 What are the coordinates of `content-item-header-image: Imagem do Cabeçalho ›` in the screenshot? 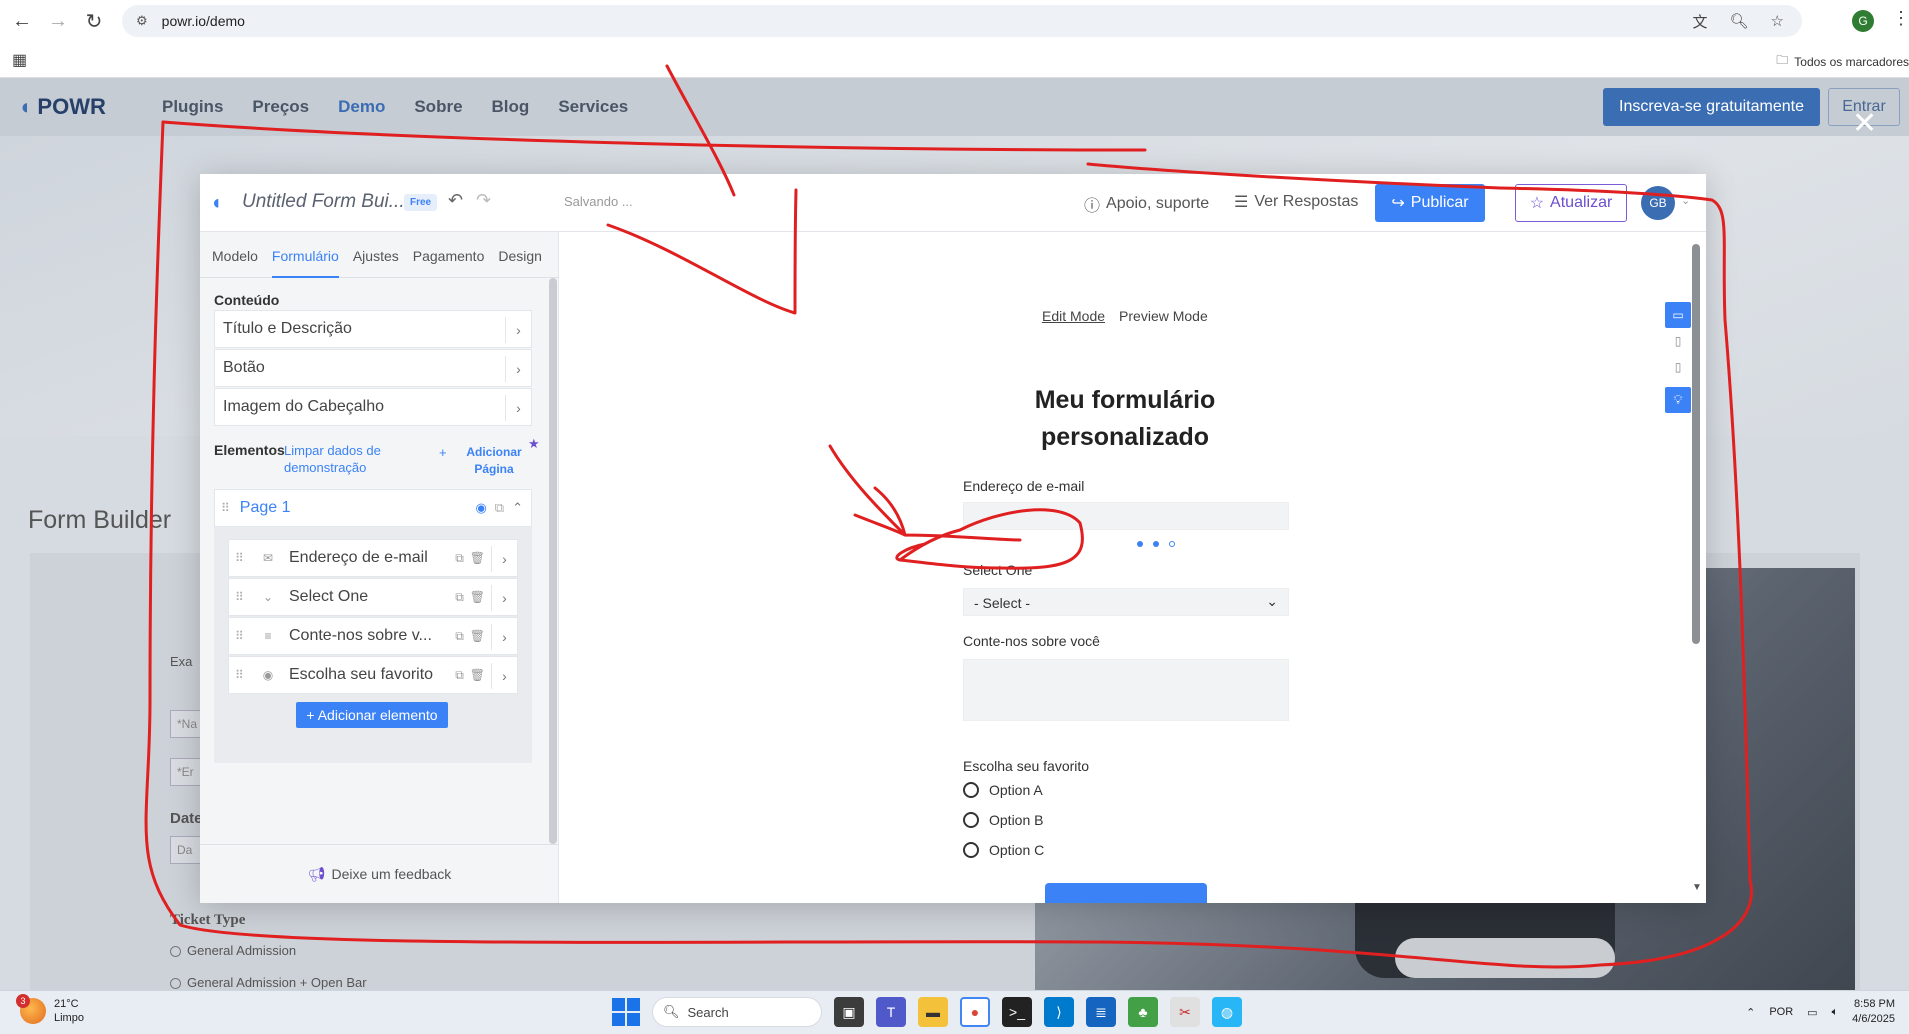 It's located at (373, 407).